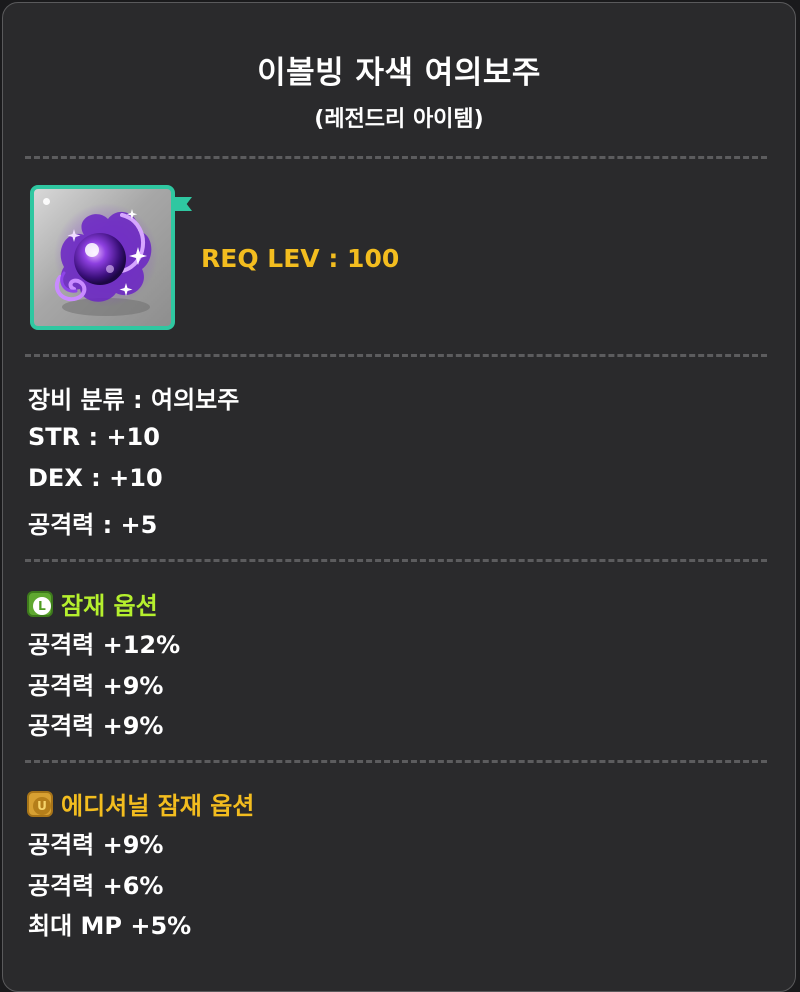 The width and height of the screenshot is (800, 992). I want to click on item-icon-frame, so click(102, 257).